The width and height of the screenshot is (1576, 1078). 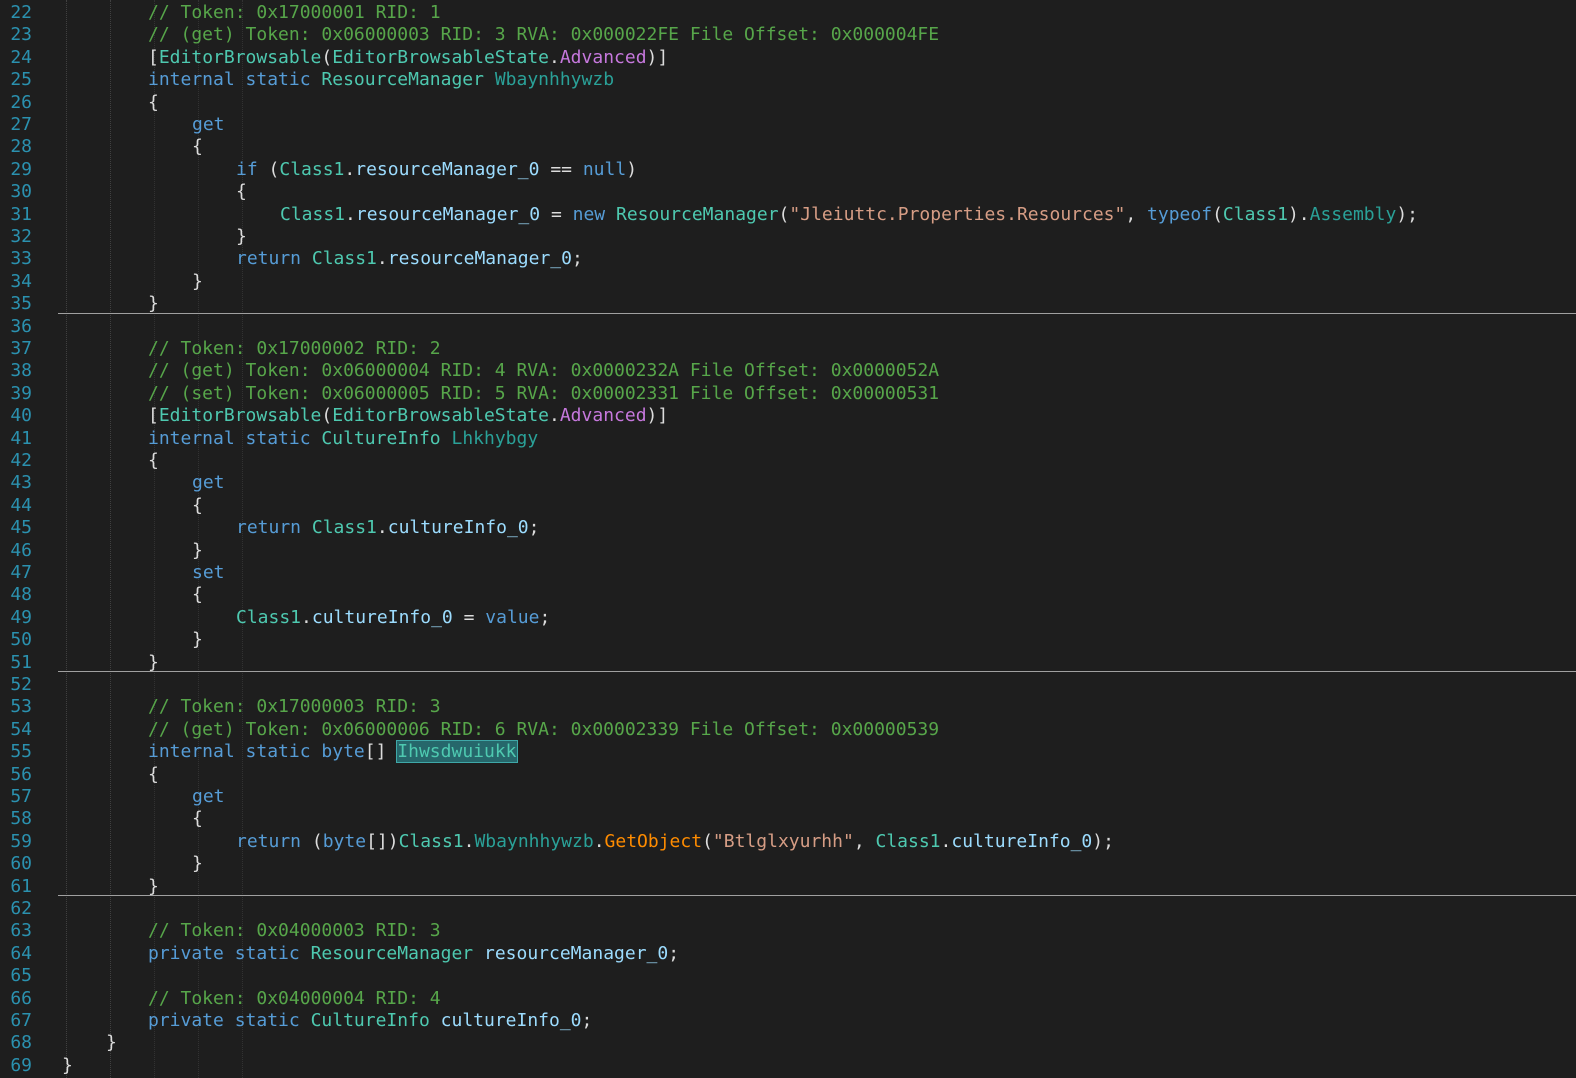 I want to click on code-line: 44 {, so click(x=788, y=506).